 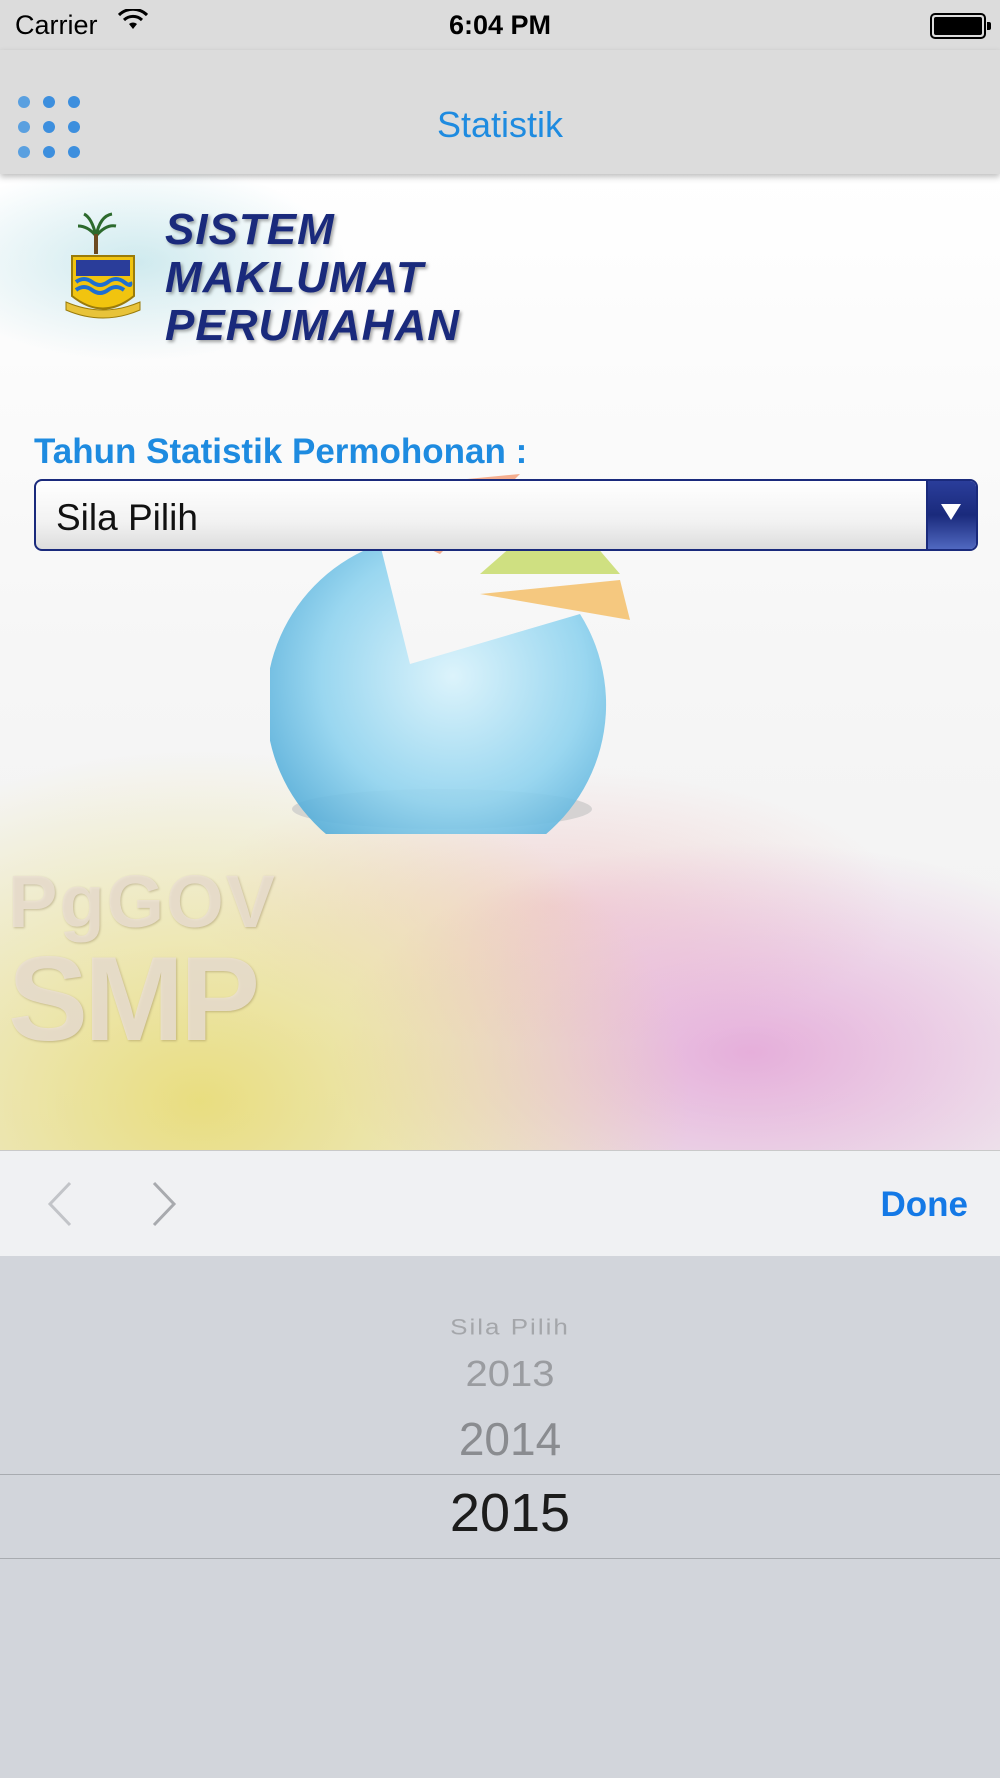 What do you see at coordinates (500, 1327) in the screenshot?
I see `picker-option: Sila Pilih` at bounding box center [500, 1327].